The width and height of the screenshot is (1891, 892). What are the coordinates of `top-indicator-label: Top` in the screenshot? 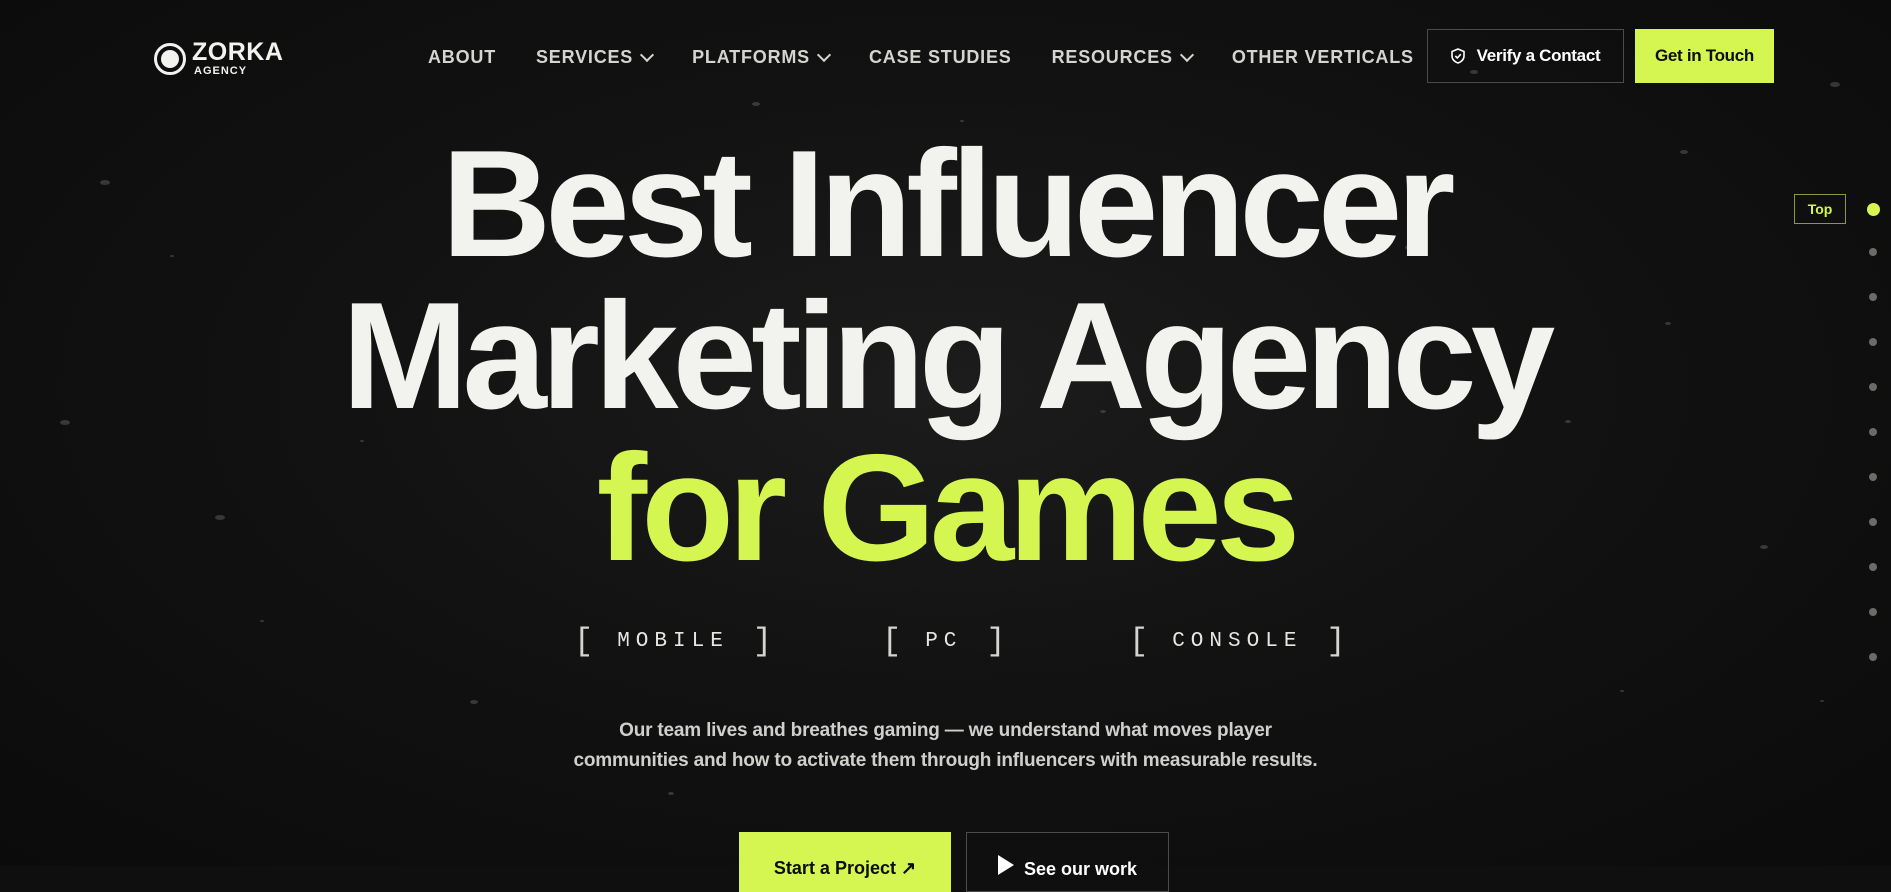 It's located at (1820, 209).